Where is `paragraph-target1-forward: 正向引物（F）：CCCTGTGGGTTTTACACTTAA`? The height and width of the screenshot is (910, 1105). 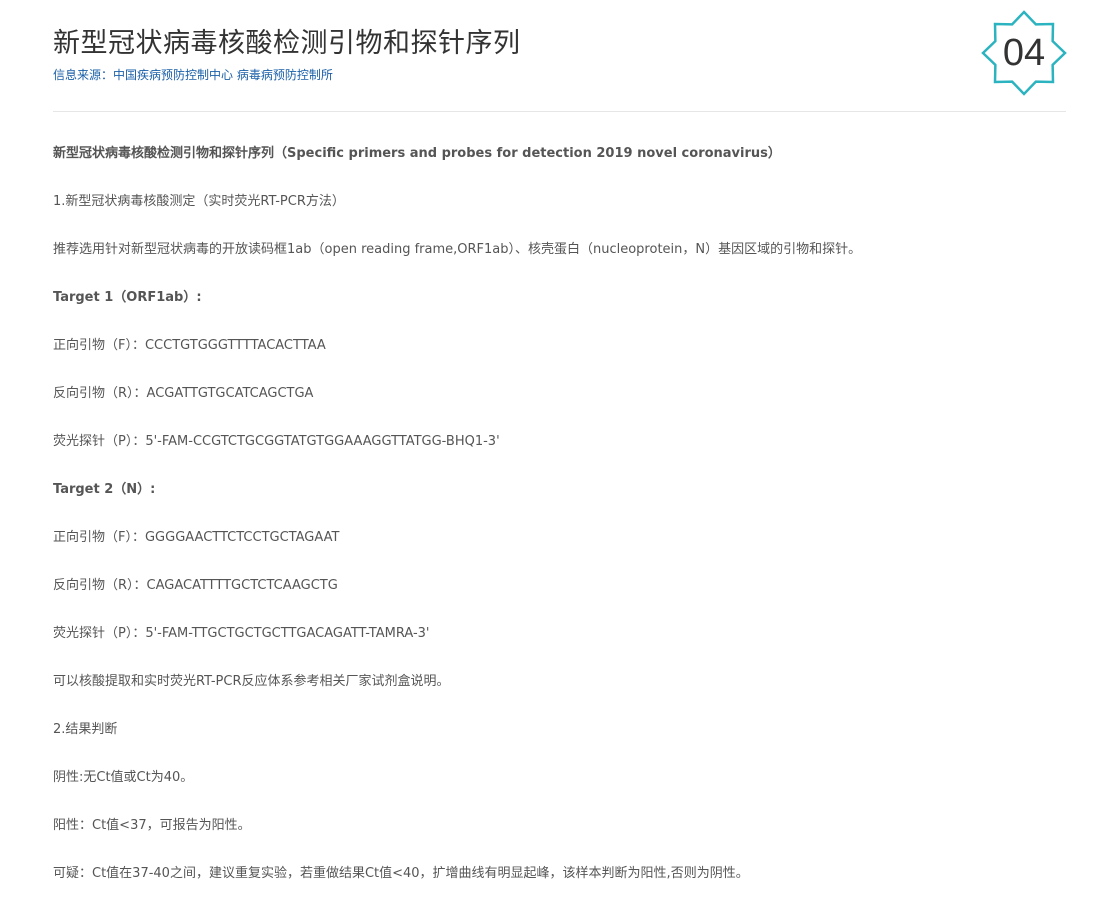 paragraph-target1-forward: 正向引物（F）：CCCTGTGGGTTTTACACTTAA is located at coordinates (189, 345).